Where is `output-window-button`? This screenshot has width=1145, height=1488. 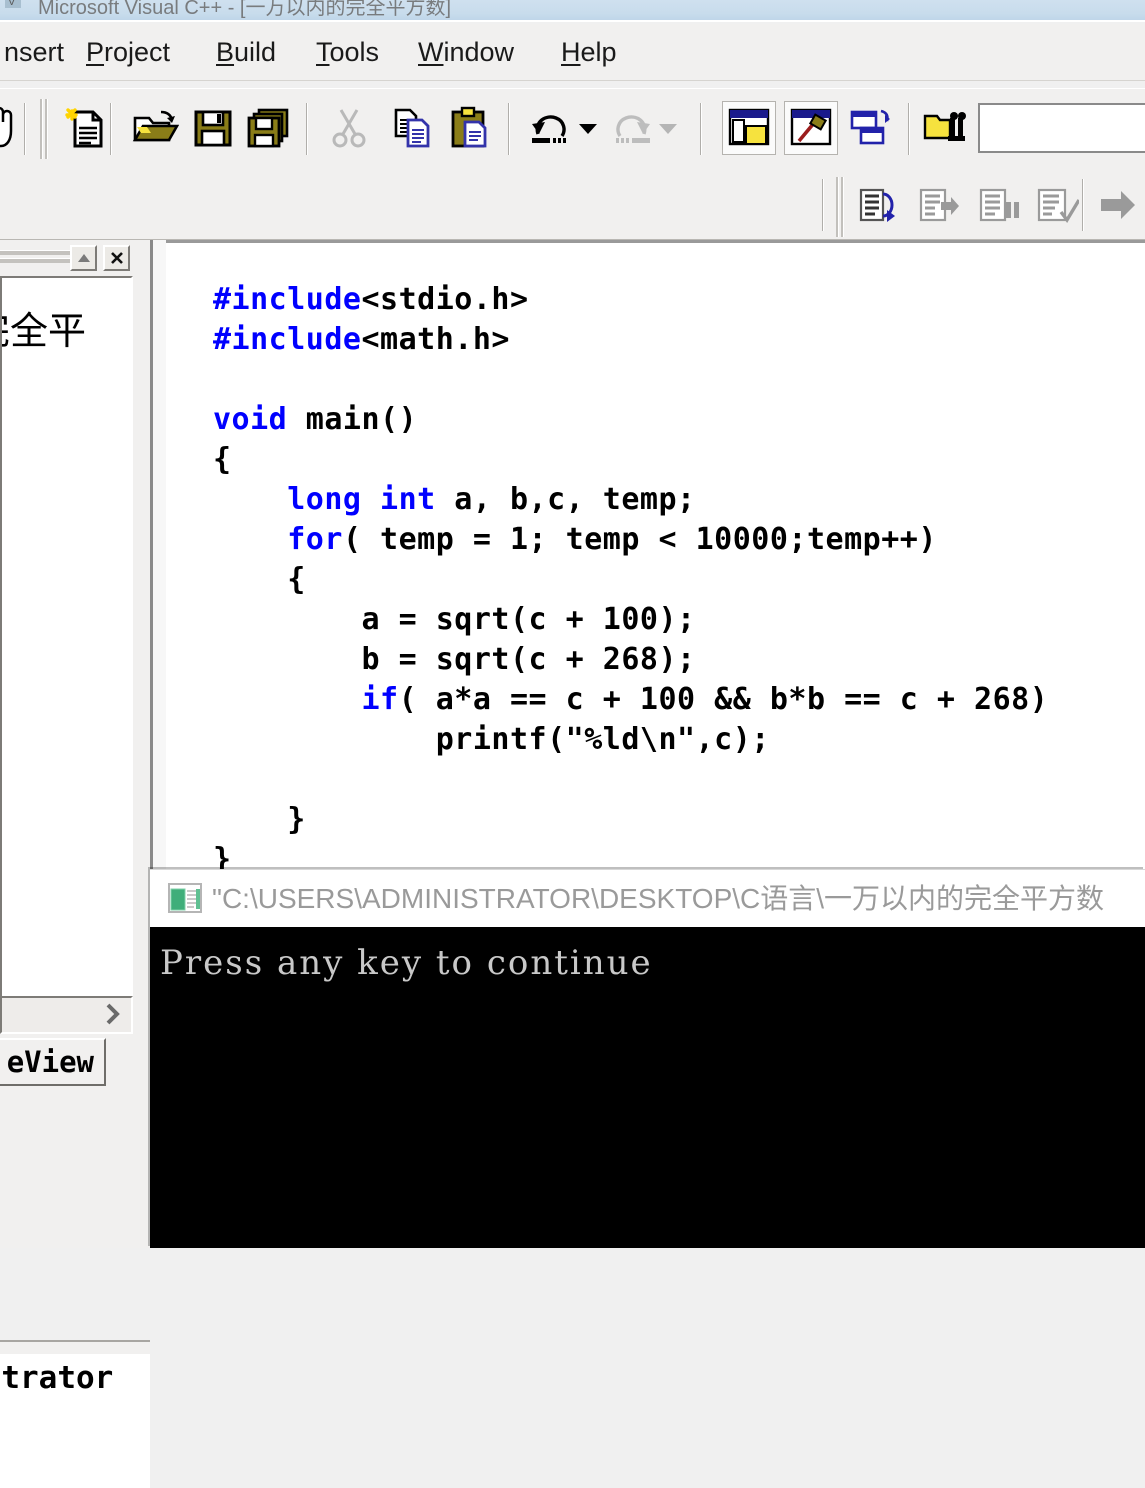 output-window-button is located at coordinates (811, 128).